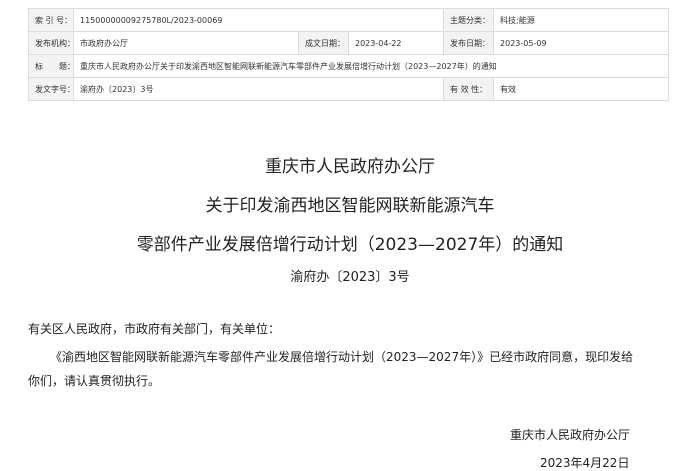 The height and width of the screenshot is (471, 700). What do you see at coordinates (469, 43) in the screenshot?
I see `publish-date-label: 发布日期：` at bounding box center [469, 43].